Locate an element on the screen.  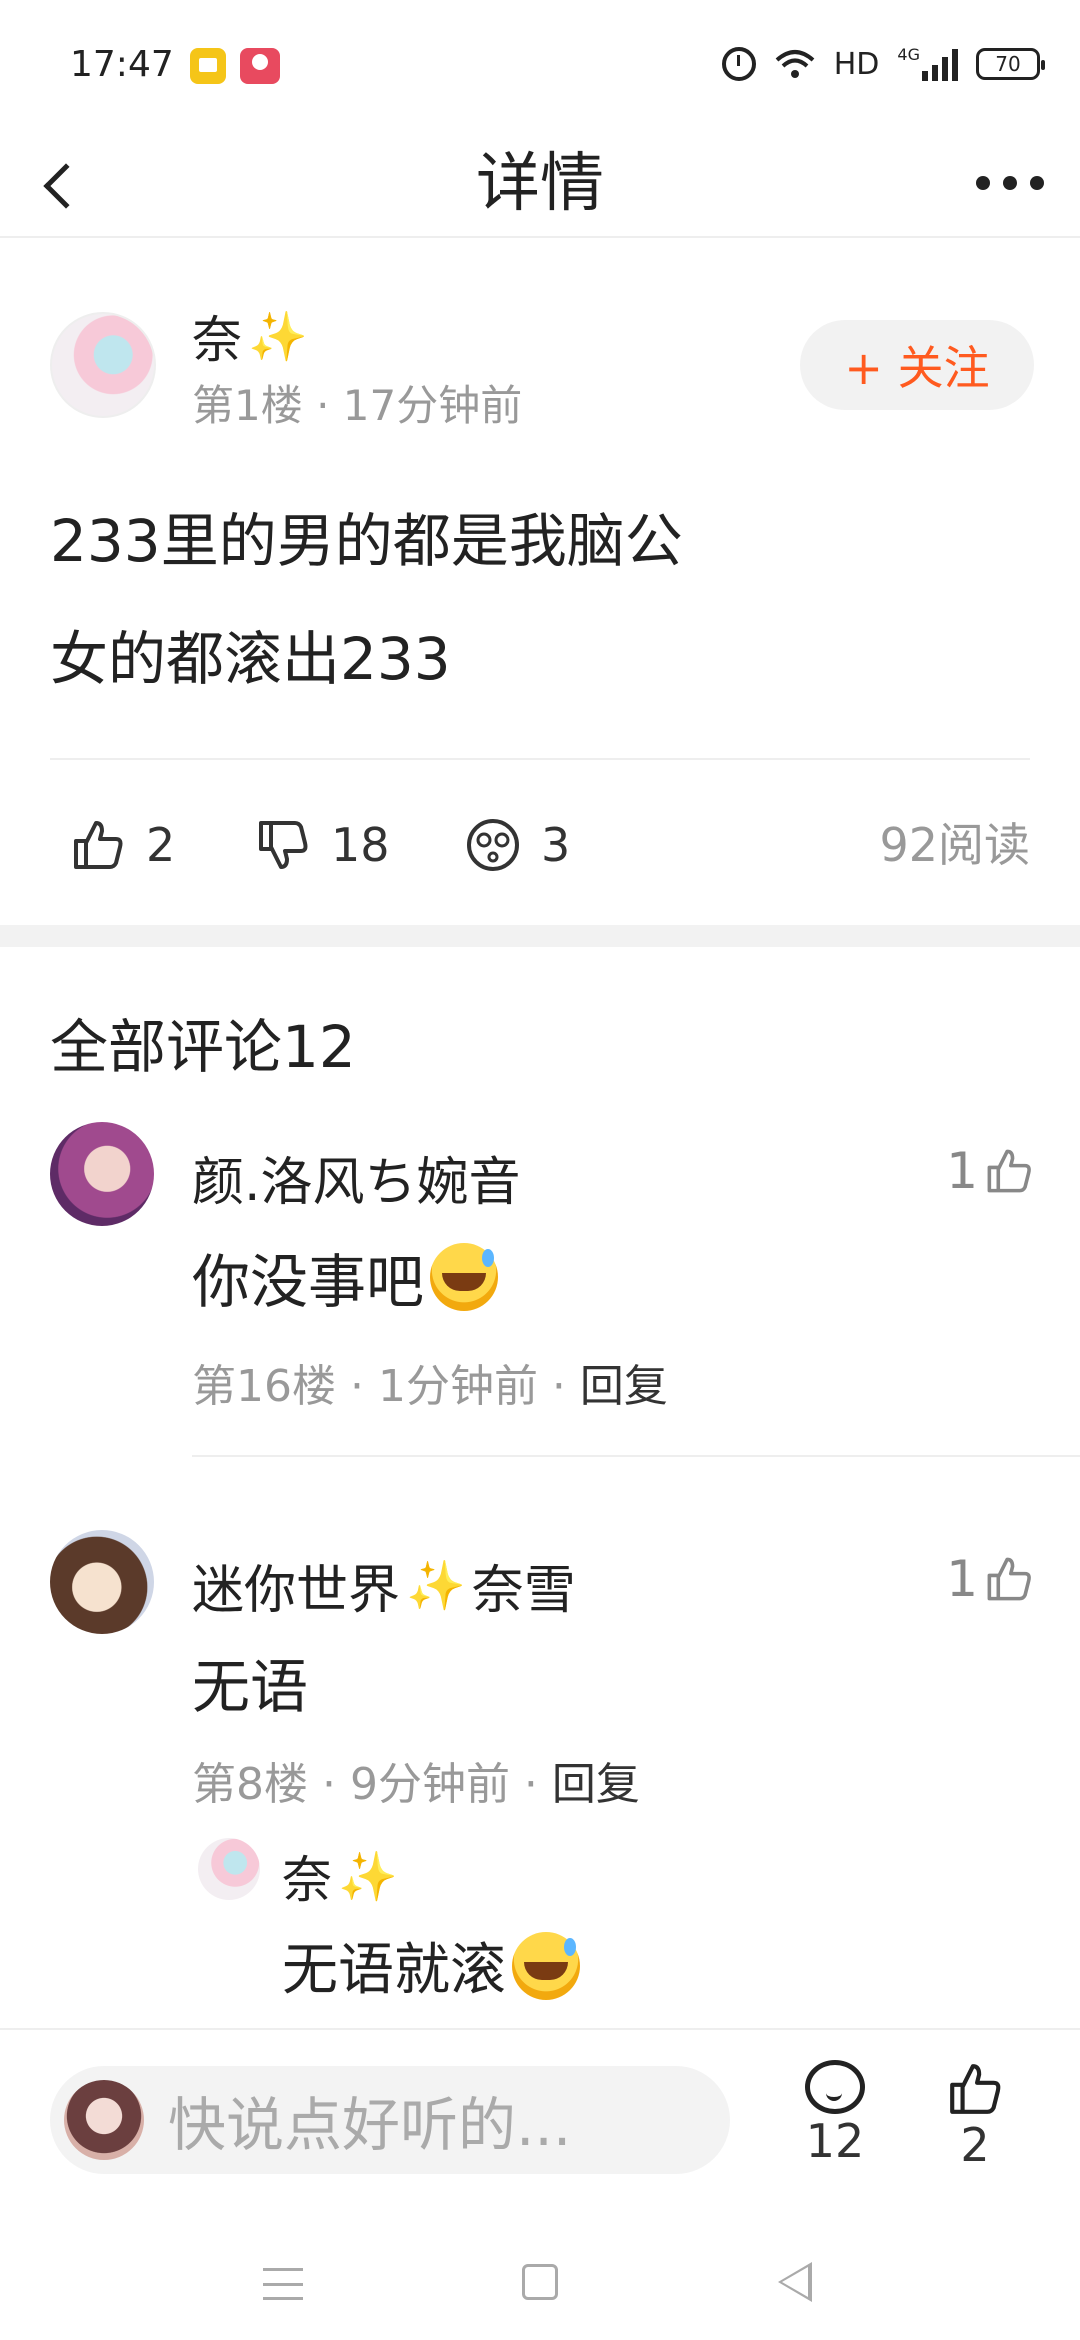
post-meta: 第1楼 · 17分钟前 is located at coordinates (357, 405).